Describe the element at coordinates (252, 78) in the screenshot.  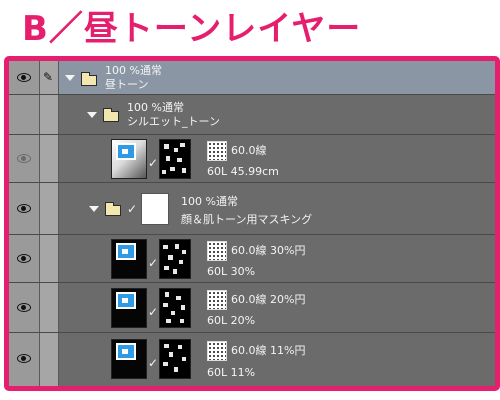
I see `layer-row-folder1: ✎ 100 %通常 昼トーン` at that location.